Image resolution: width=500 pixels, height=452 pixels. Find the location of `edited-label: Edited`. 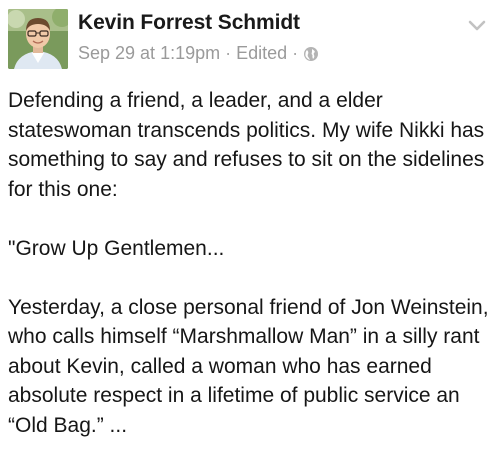

edited-label: Edited is located at coordinates (261, 53).